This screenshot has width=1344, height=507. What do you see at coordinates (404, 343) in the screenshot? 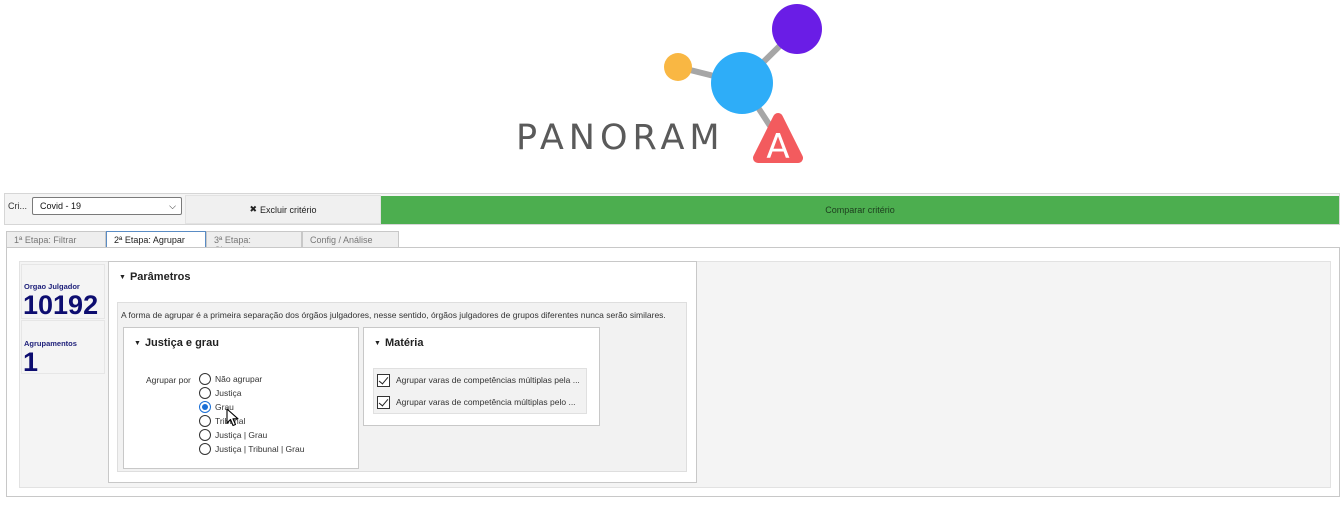
I see `materia-title: Matéria` at bounding box center [404, 343].